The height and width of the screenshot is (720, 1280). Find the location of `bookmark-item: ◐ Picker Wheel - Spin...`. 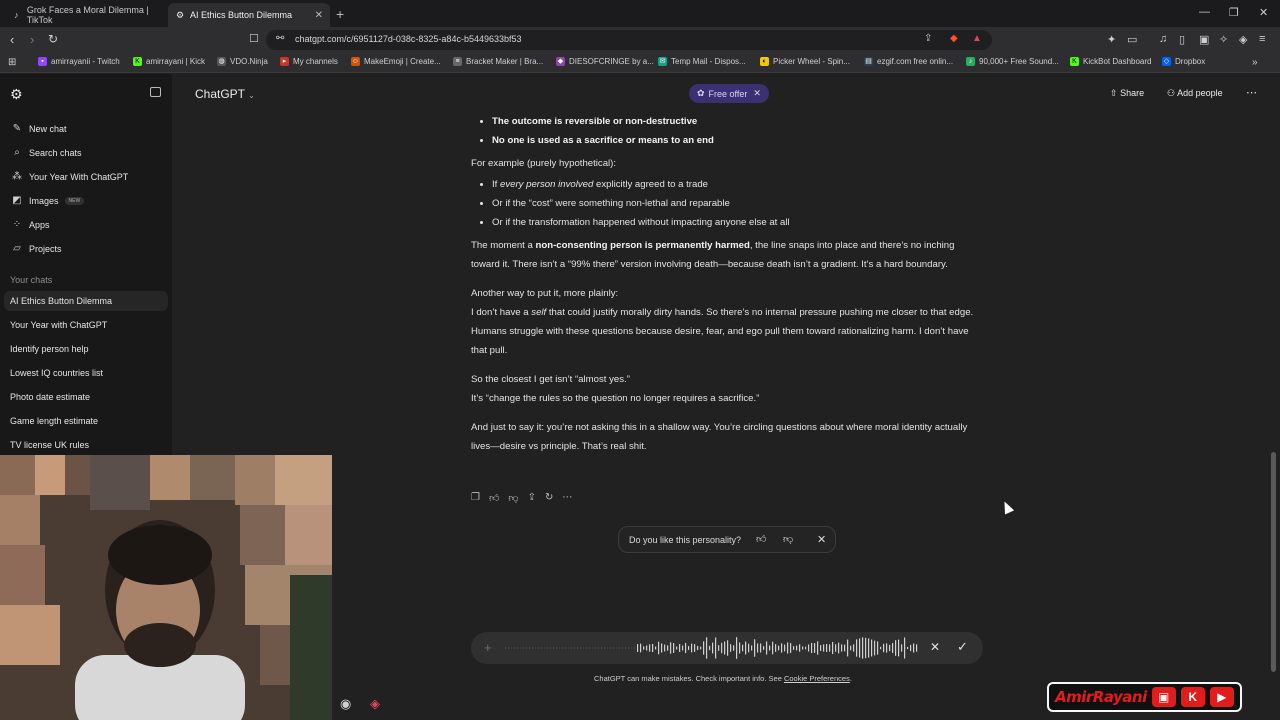

bookmark-item: ◐ Picker Wheel - Spin... is located at coordinates (805, 61).